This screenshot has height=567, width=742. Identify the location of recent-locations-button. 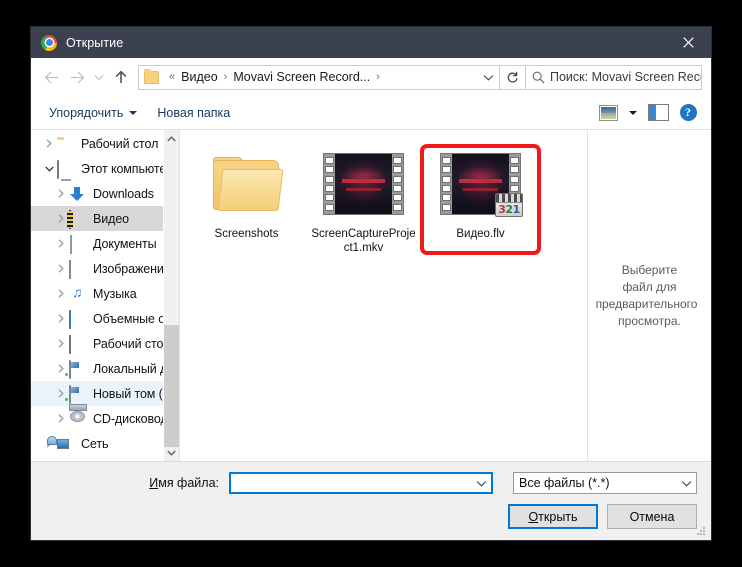
(99, 77).